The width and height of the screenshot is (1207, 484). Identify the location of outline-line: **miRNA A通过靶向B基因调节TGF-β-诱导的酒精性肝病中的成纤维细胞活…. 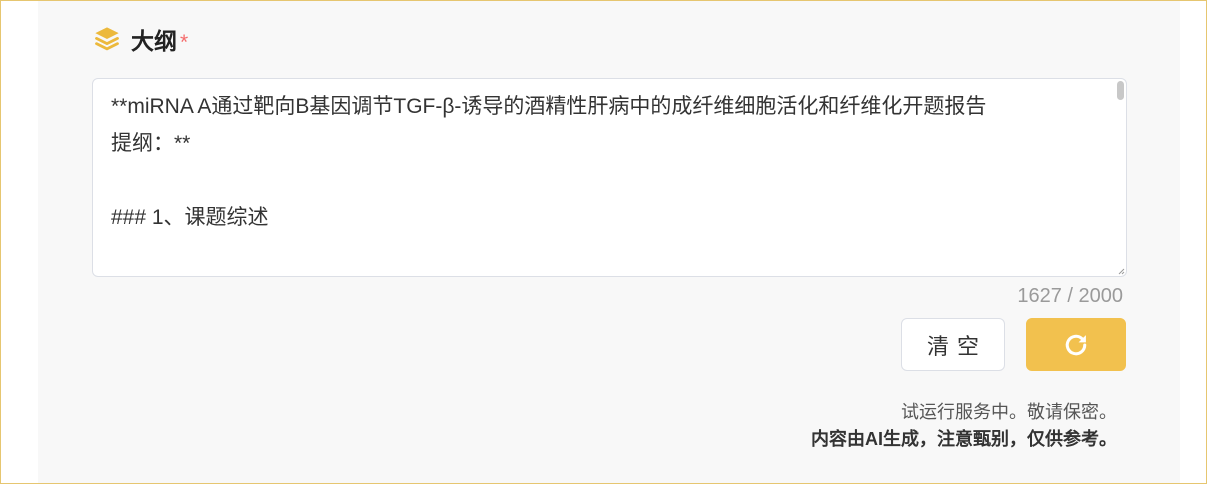
(549, 106).